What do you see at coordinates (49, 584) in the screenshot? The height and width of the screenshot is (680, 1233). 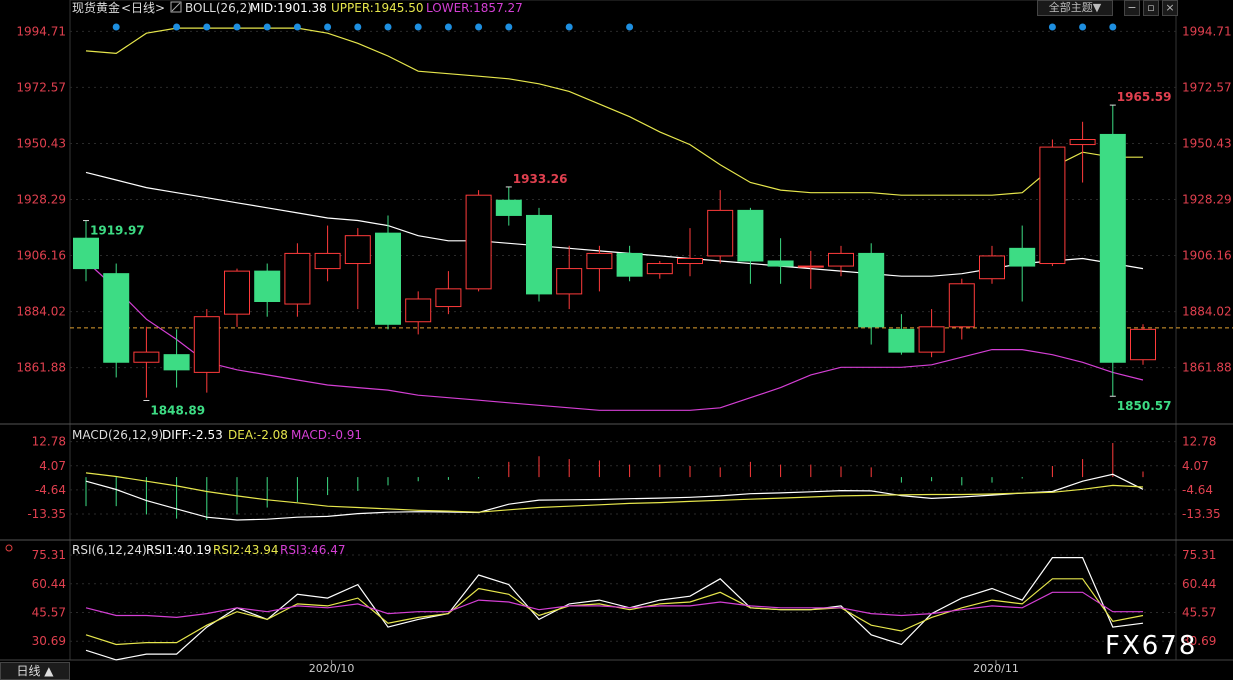 I see `y-tick-label-left: 60.44` at bounding box center [49, 584].